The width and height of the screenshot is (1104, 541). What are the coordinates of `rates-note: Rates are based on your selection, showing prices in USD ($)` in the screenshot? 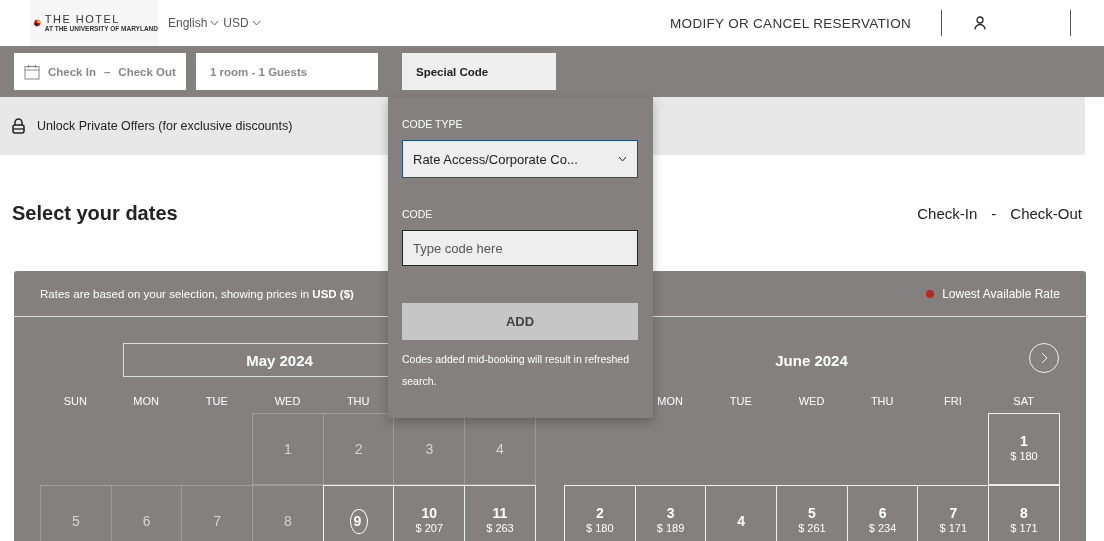 It's located at (197, 293).